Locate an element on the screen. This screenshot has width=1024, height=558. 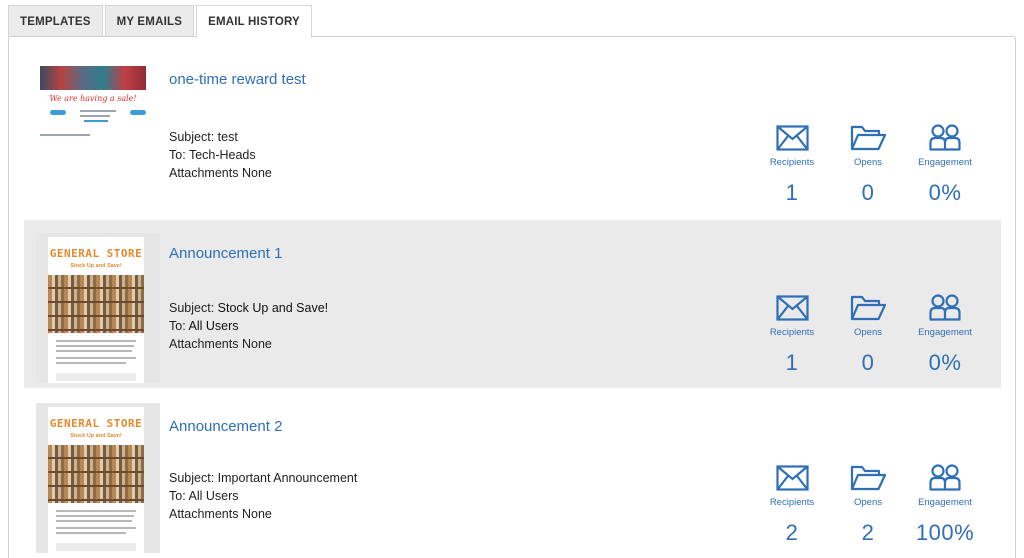
thumbnail-heading: We are having a sale! is located at coordinates (93, 98).